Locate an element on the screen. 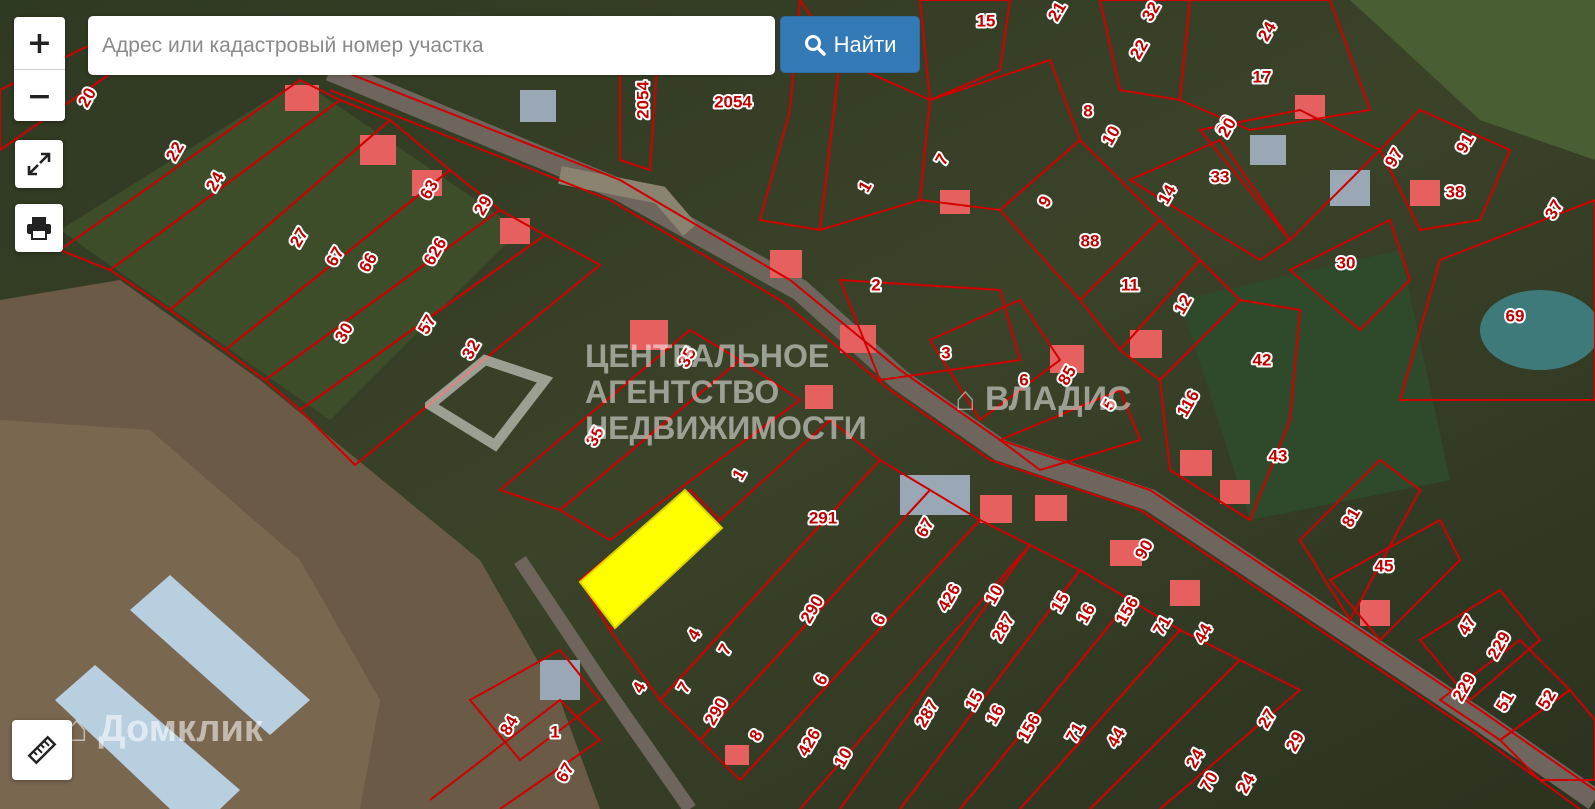 This screenshot has width=1595, height=809. printer-icon is located at coordinates (39, 228).